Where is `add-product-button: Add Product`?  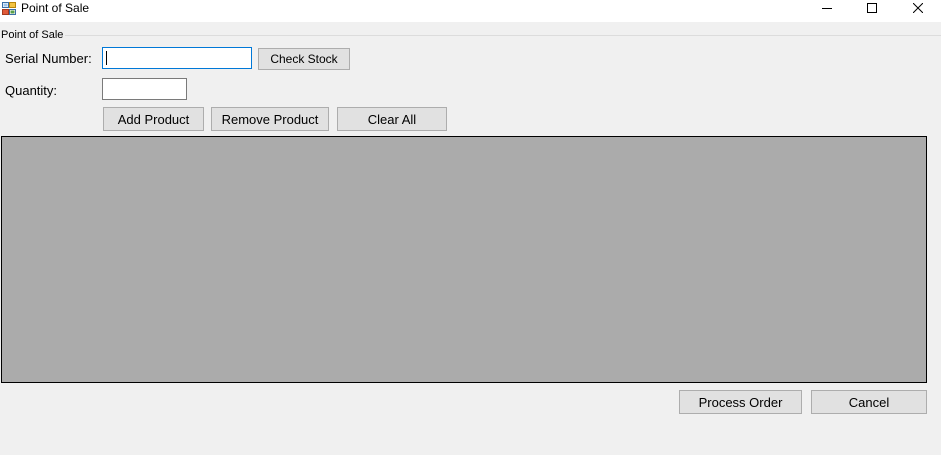
add-product-button: Add Product is located at coordinates (153, 119).